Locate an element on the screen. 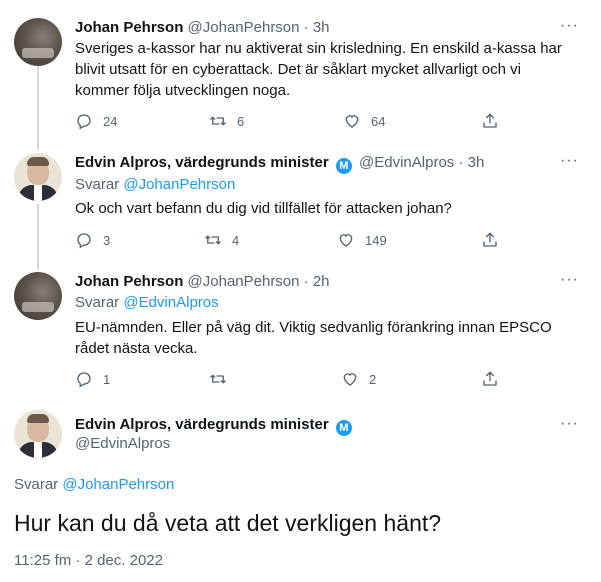 This screenshot has width=601, height=582. retweet-count: 6 is located at coordinates (241, 121).